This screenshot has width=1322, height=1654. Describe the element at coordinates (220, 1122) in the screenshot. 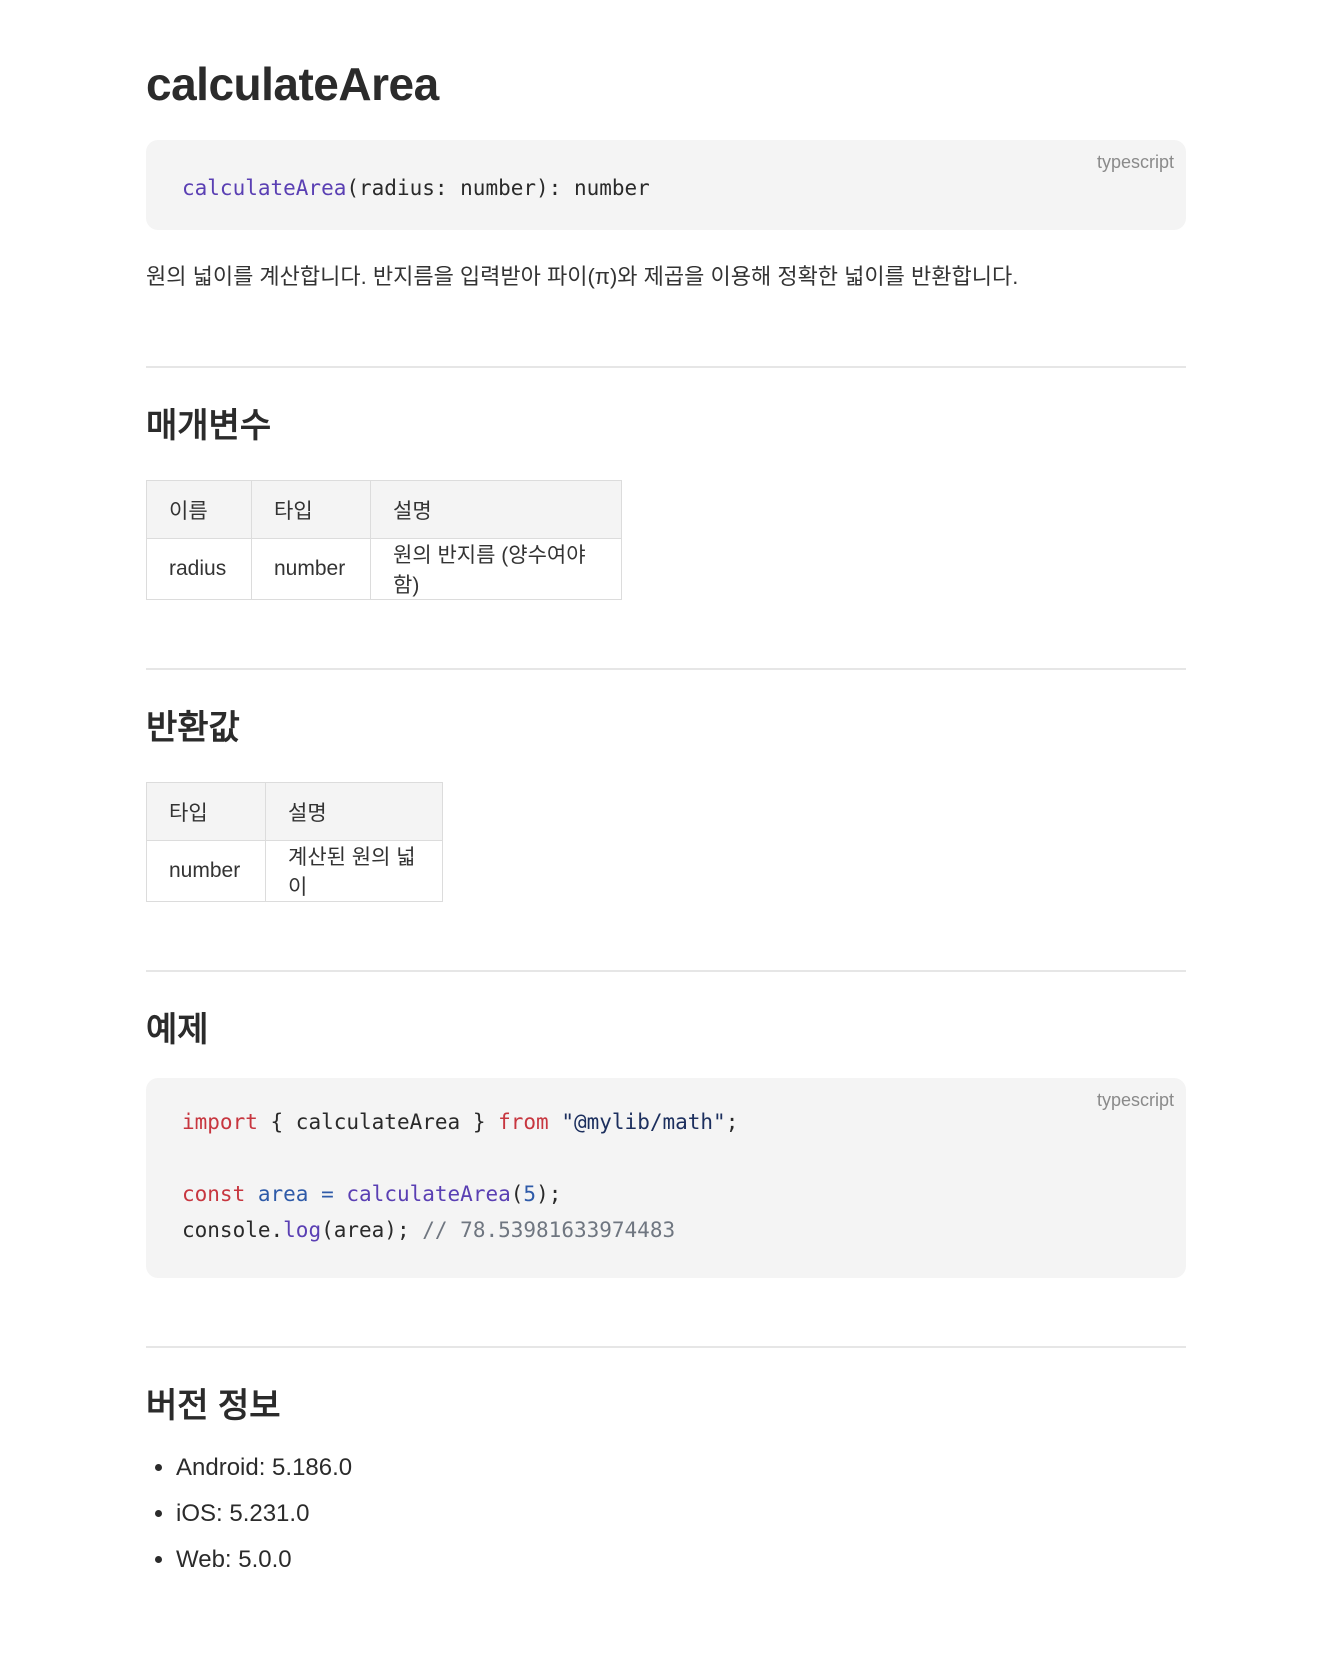

I see `code-token: import` at that location.